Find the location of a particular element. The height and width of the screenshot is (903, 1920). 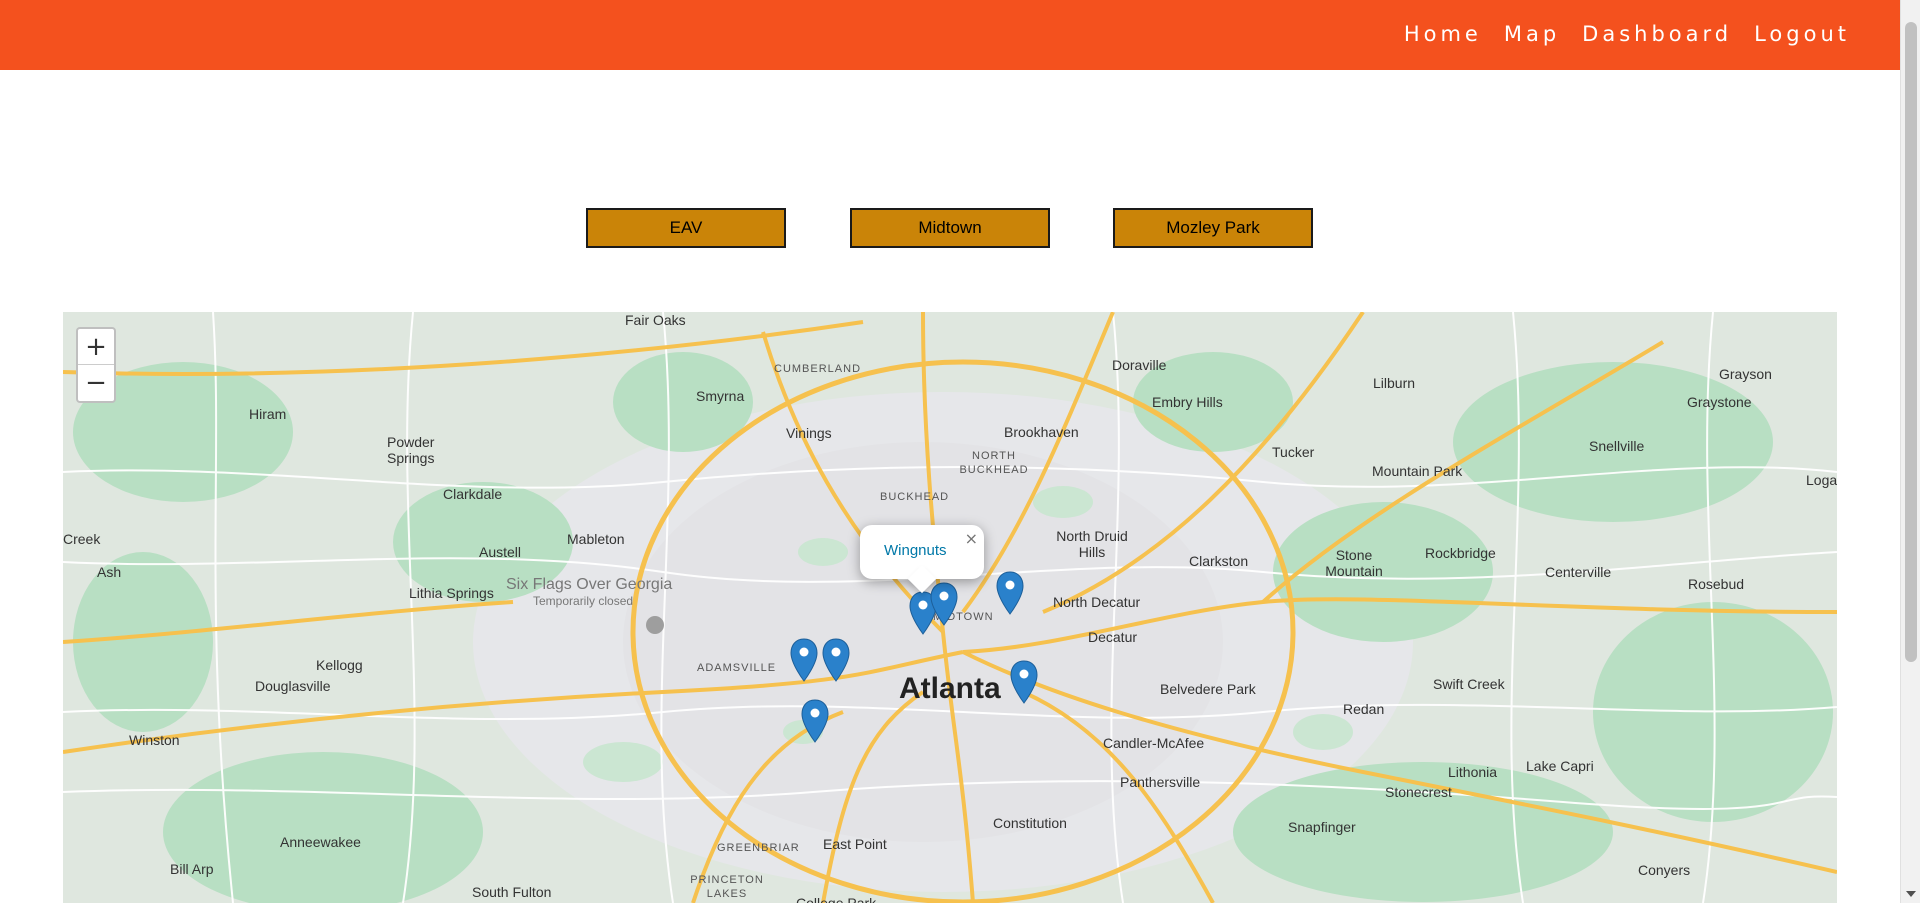

map-label: BUCKHEAD is located at coordinates (915, 497).